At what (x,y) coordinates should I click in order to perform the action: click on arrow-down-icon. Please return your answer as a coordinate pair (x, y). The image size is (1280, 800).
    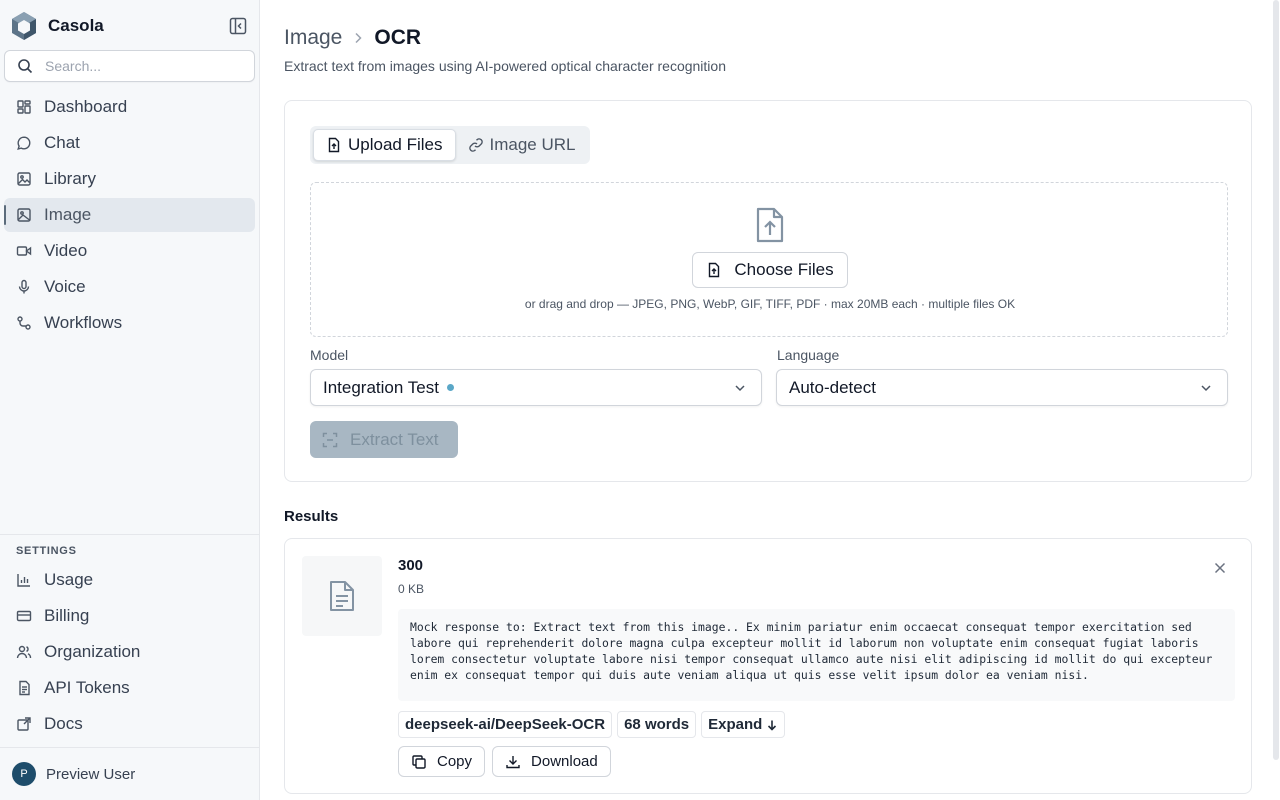
    Looking at the image, I should click on (772, 725).